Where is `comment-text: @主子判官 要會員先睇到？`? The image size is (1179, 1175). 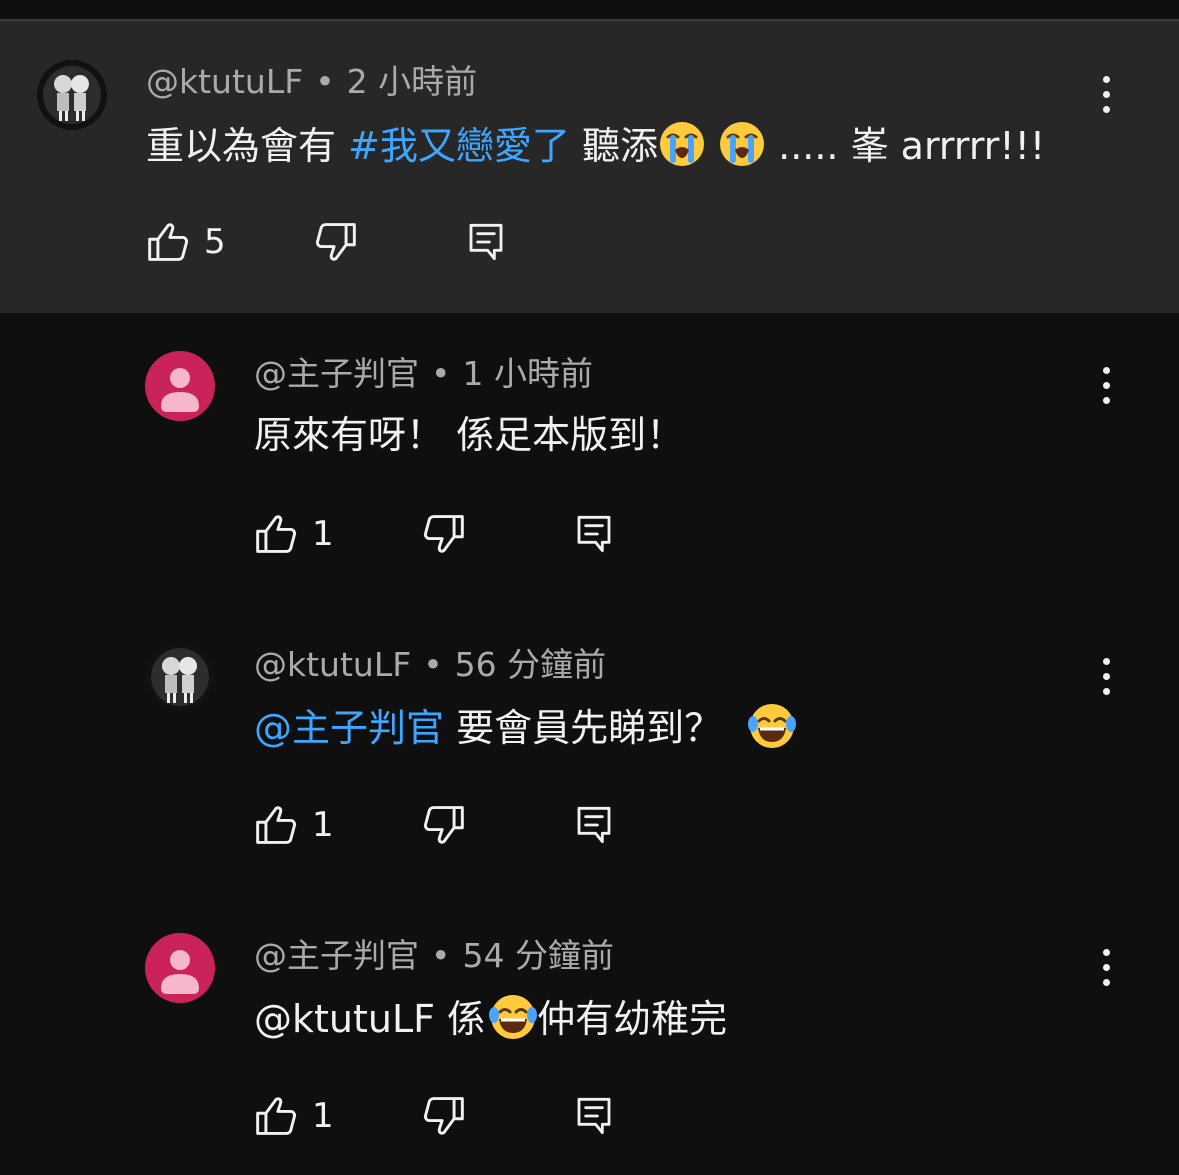 comment-text: @主子判官 要會員先睇到？ is located at coordinates (525, 727).